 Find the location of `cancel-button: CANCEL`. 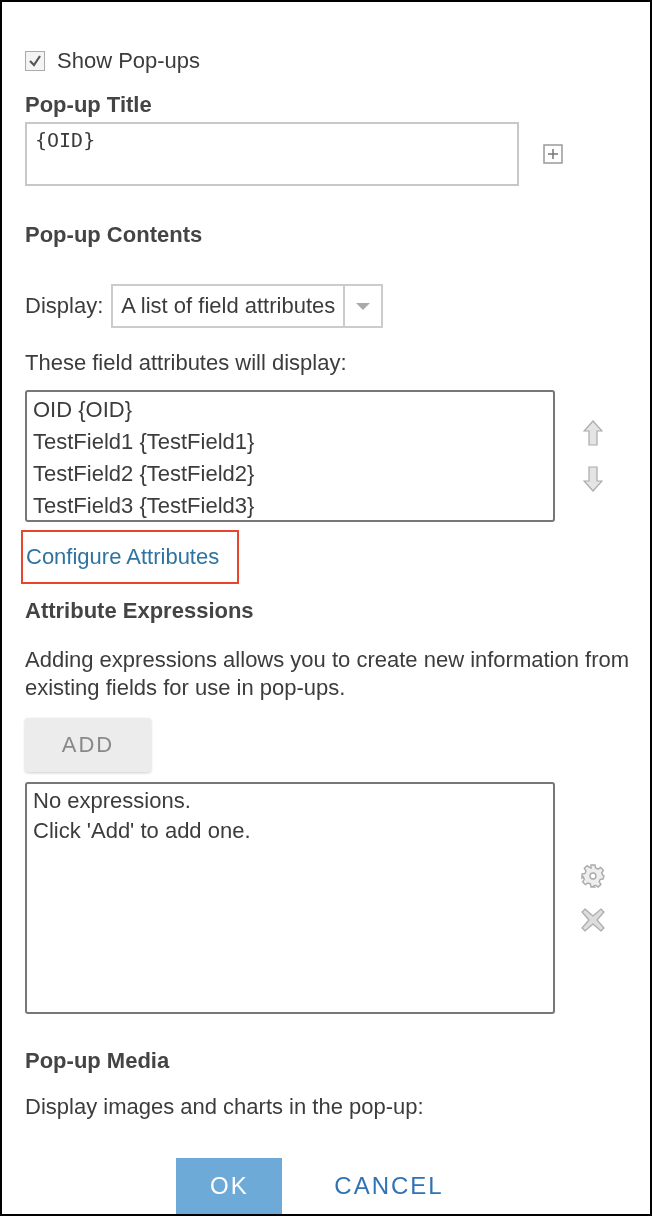

cancel-button: CANCEL is located at coordinates (389, 1186).